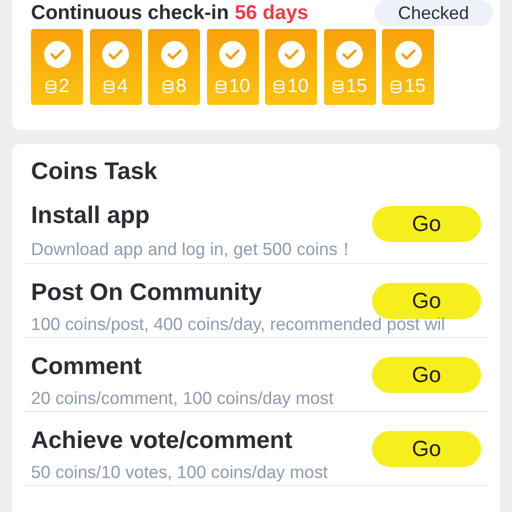 The image size is (512, 512). I want to click on task-description: 20 coins/comment, 100 coins/day most, so click(183, 398).